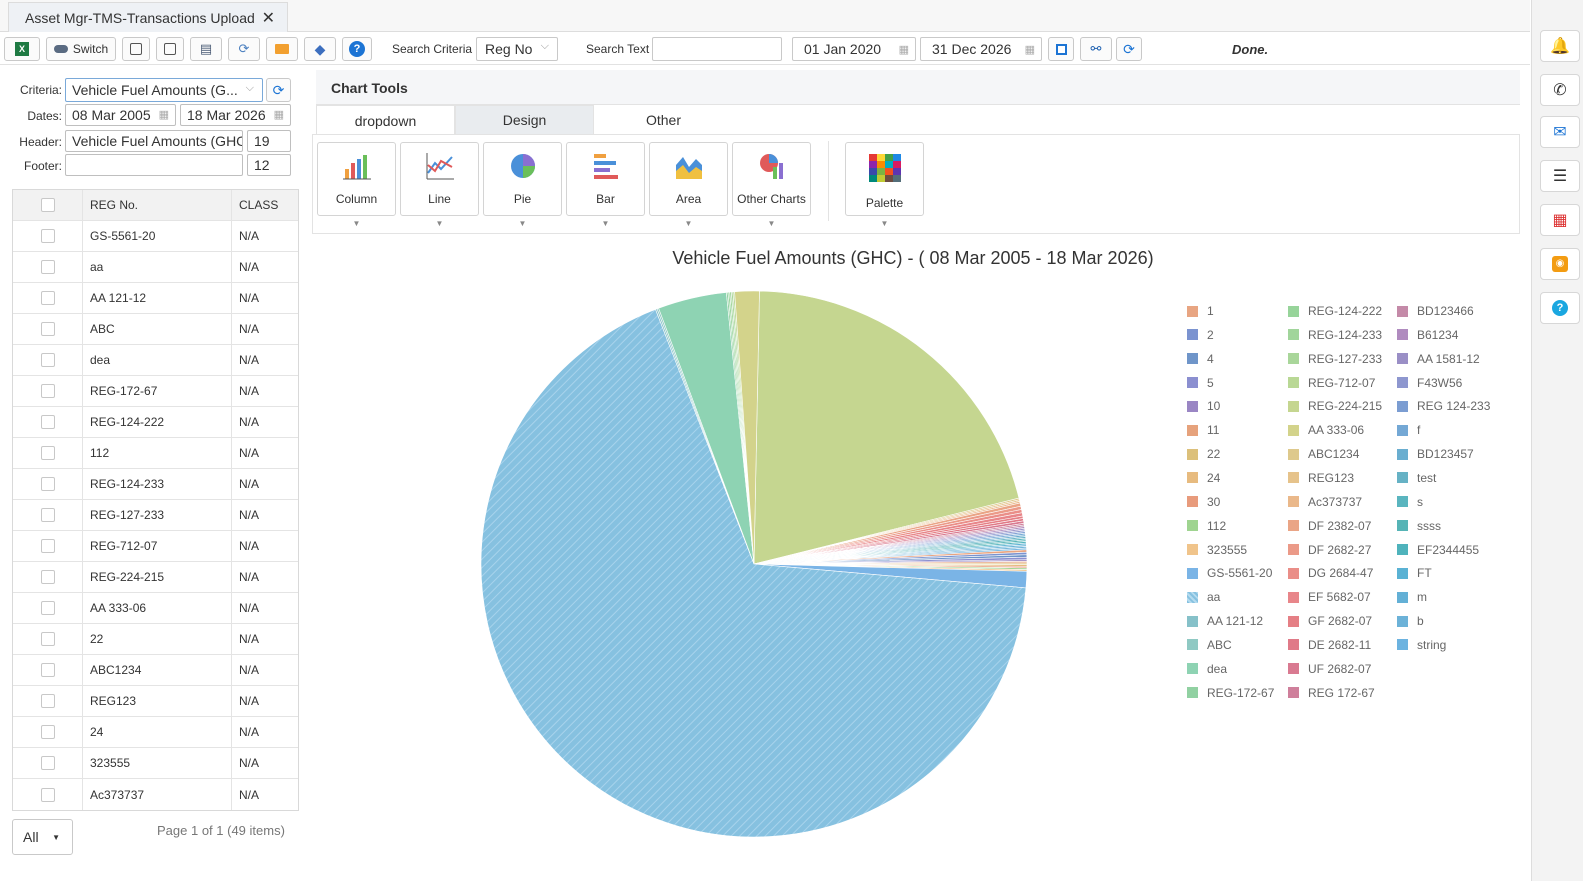 This screenshot has width=1583, height=881. Describe the element at coordinates (278, 90) in the screenshot. I see `criteria-refresh-button: ⟳` at that location.